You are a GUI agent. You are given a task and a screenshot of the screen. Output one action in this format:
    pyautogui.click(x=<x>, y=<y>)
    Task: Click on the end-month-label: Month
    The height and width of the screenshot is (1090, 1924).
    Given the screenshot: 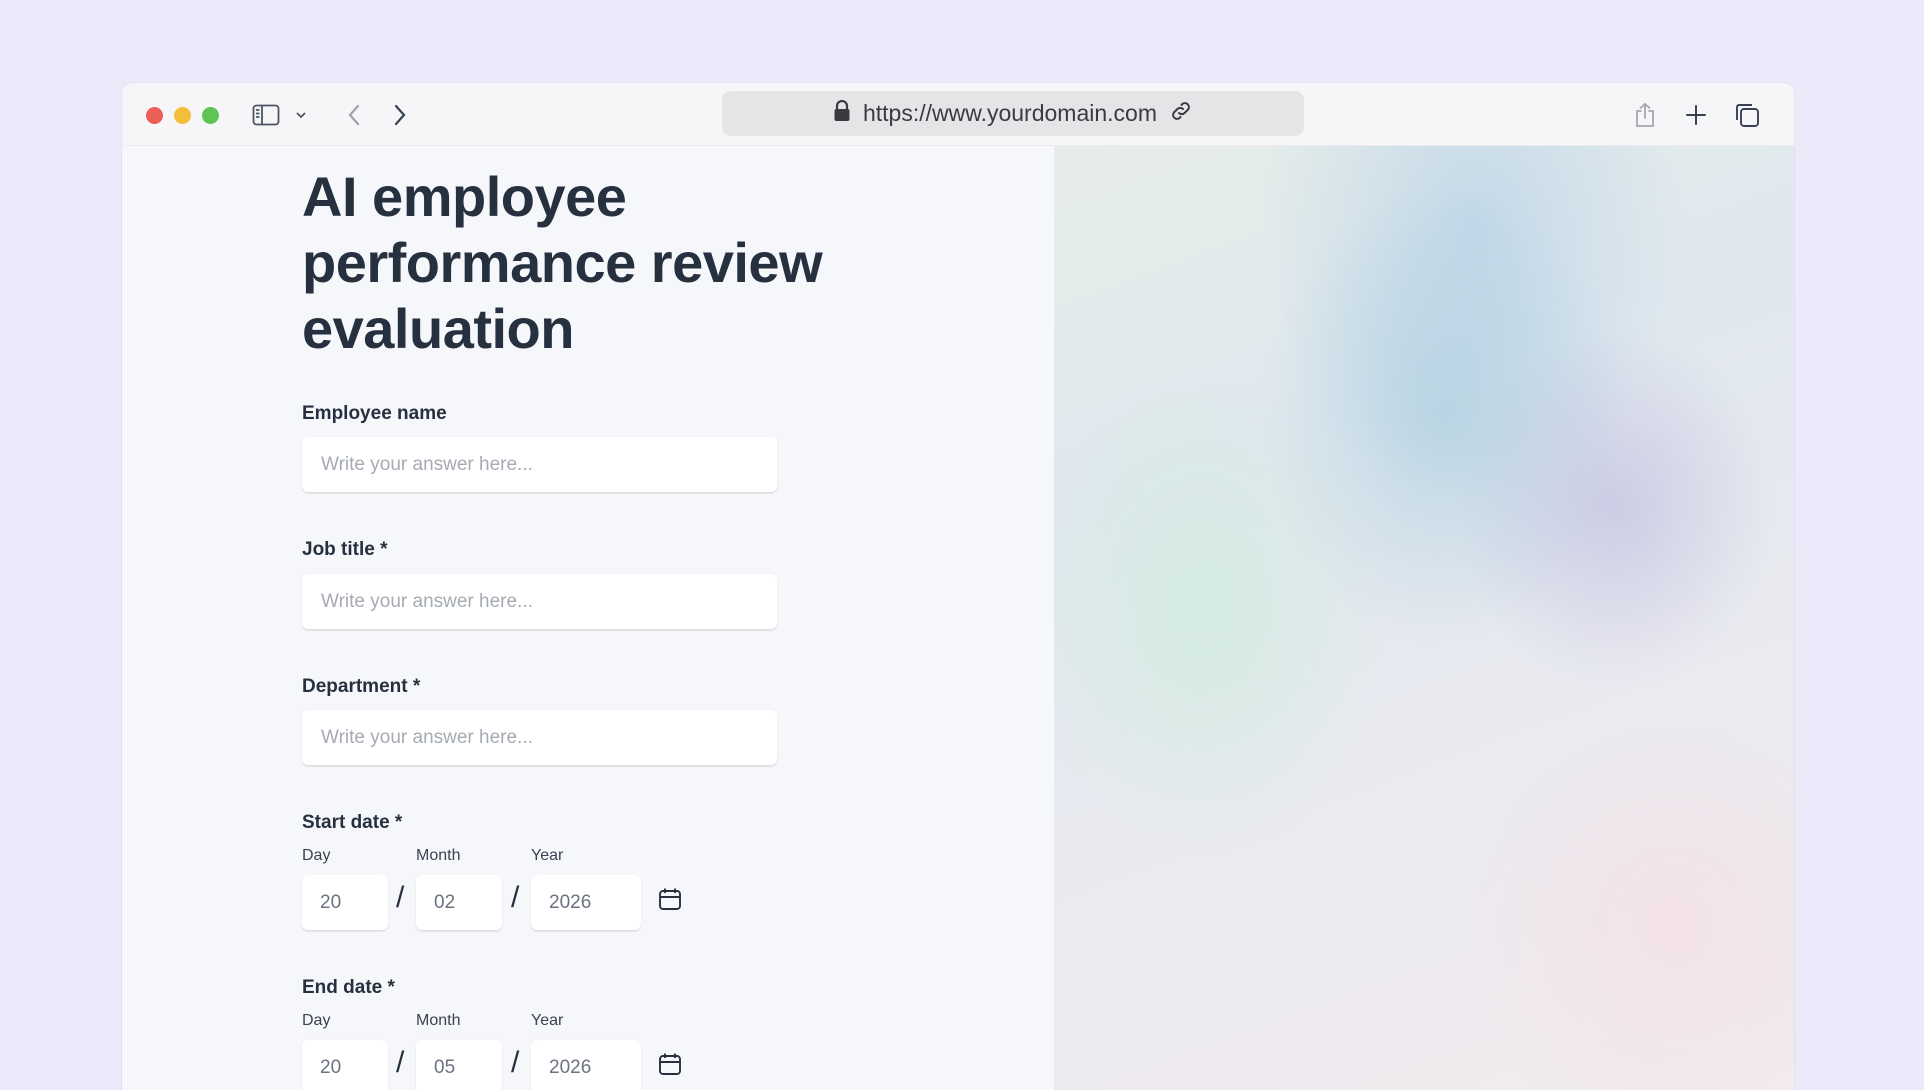 What is the action you would take?
    pyautogui.click(x=438, y=1020)
    